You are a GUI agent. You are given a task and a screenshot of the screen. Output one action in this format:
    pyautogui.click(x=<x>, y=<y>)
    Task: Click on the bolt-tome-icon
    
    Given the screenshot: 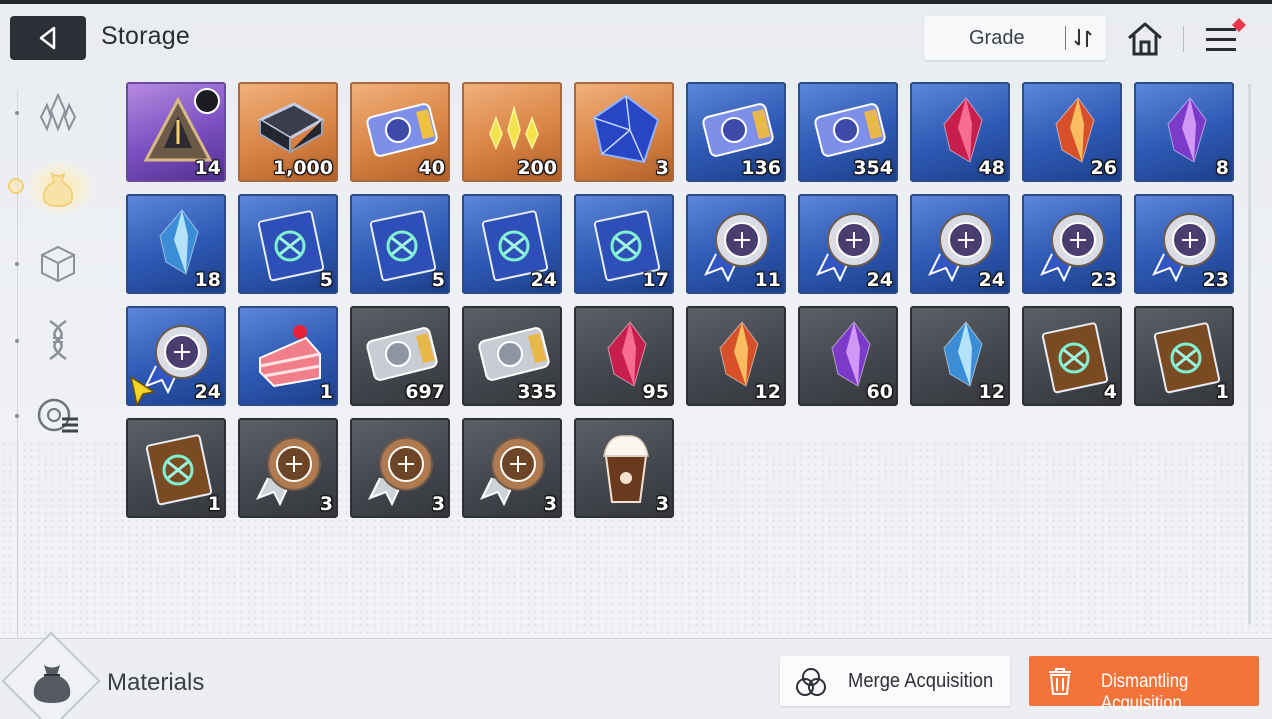 What is the action you would take?
    pyautogui.click(x=179, y=470)
    